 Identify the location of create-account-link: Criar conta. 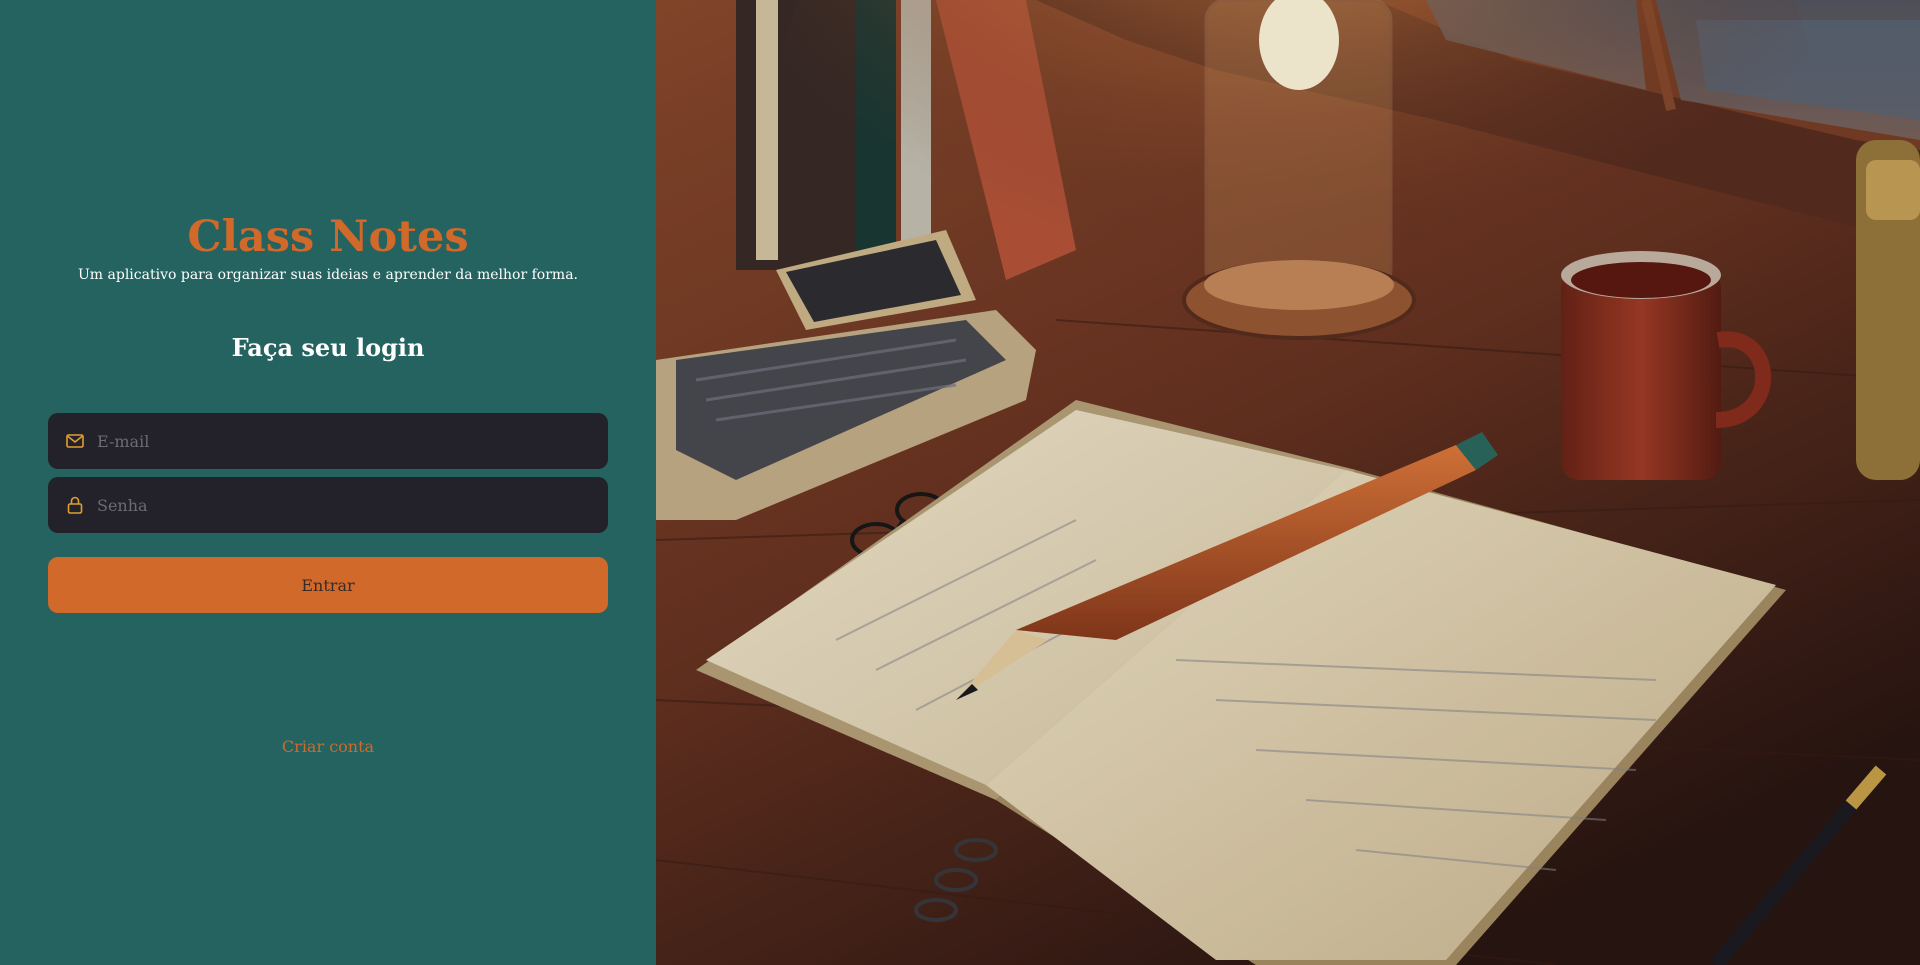
(328, 746).